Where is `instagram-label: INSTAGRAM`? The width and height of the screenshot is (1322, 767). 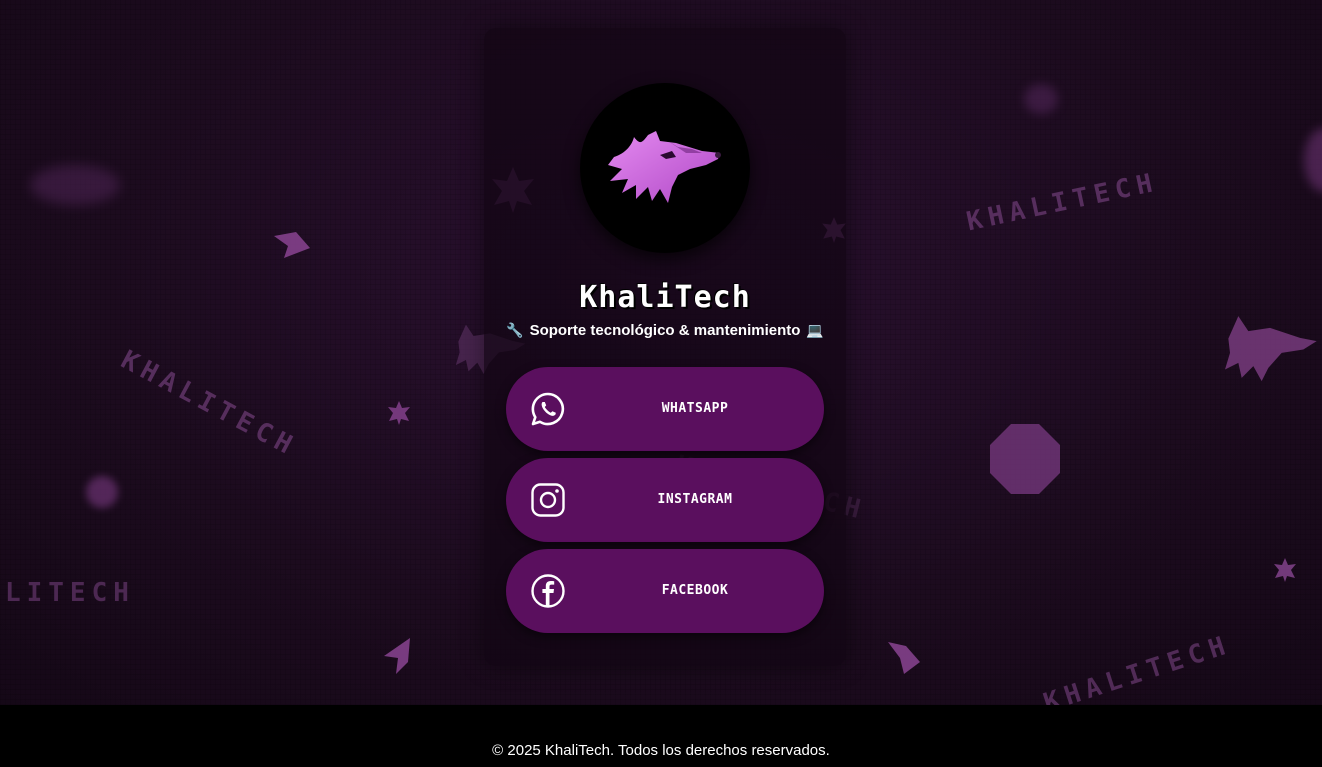 instagram-label: INSTAGRAM is located at coordinates (695, 499).